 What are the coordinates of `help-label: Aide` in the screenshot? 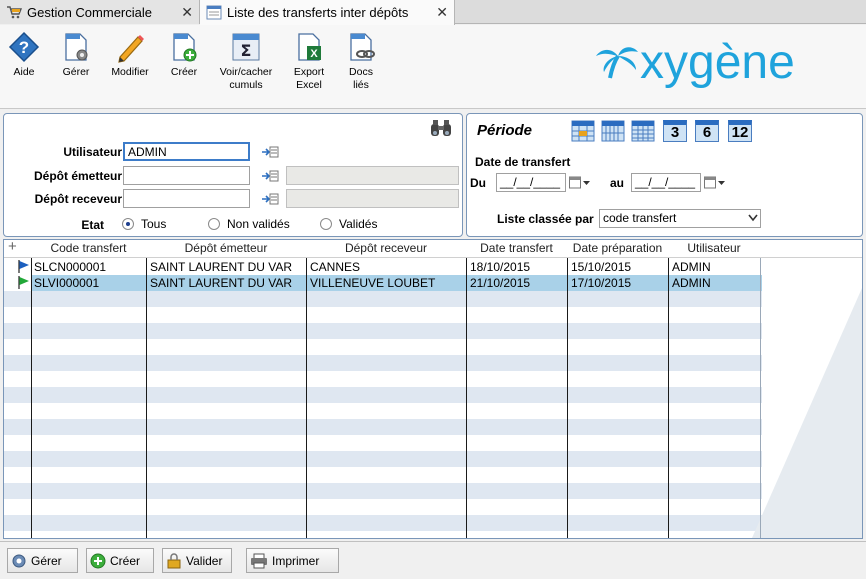 It's located at (24, 72).